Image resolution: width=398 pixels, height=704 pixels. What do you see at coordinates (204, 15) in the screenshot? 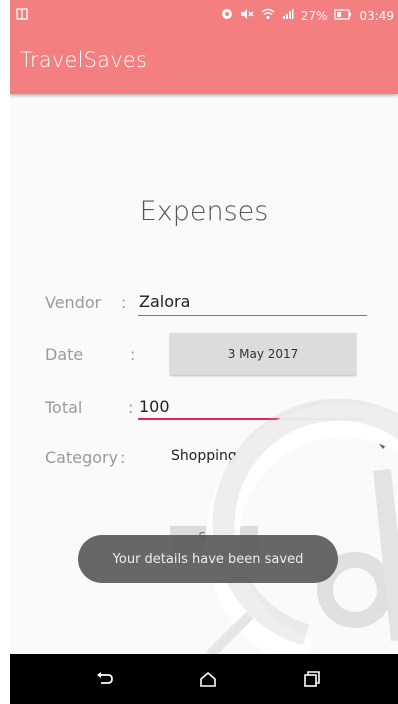
I see `status-bar: 27% 03:49` at bounding box center [204, 15].